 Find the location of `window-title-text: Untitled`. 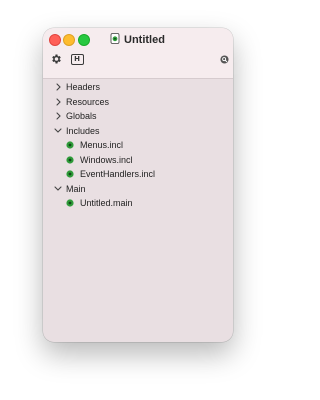

window-title-text: Untitled is located at coordinates (144, 40).